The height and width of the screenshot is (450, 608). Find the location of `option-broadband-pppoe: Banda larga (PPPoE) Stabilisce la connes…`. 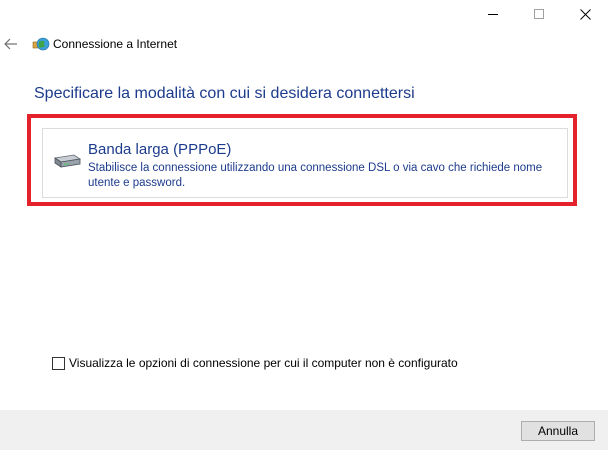

option-broadband-pppoe: Banda larga (PPPoE) Stabilisce la connes… is located at coordinates (305, 163).